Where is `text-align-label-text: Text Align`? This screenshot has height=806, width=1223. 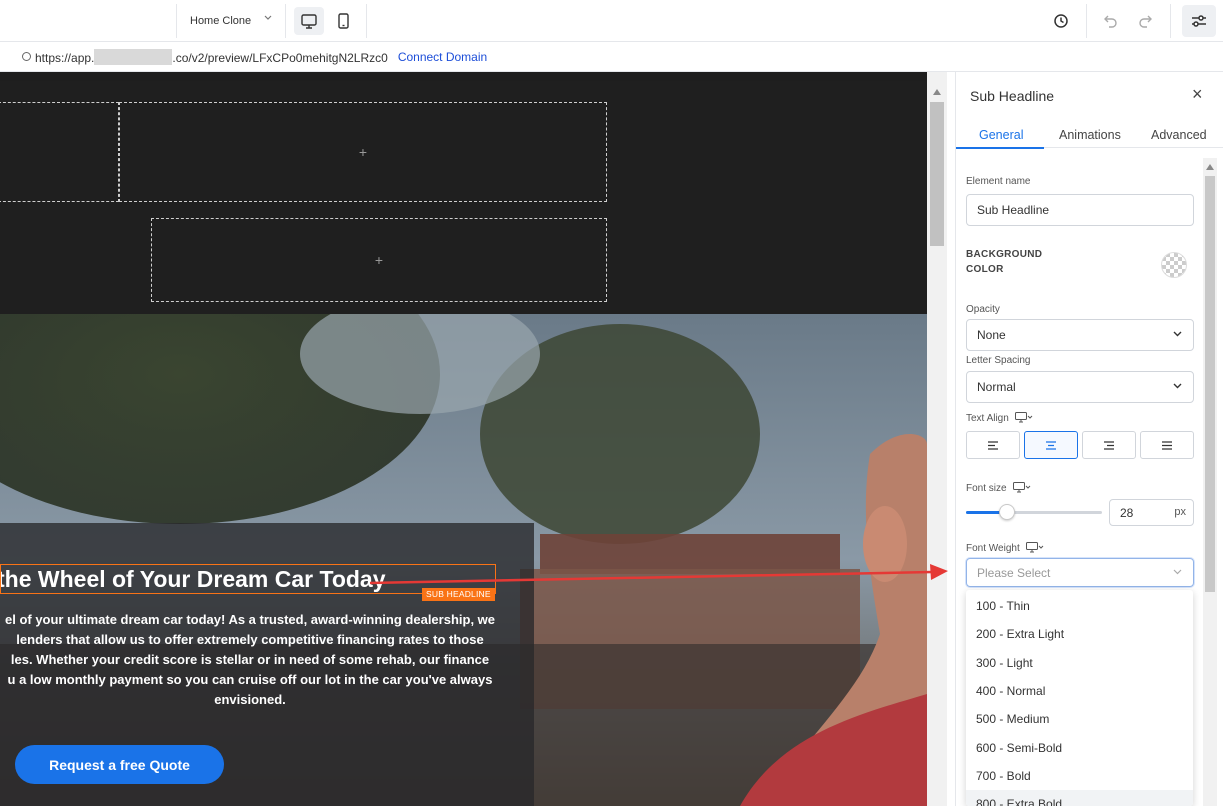
text-align-label-text: Text Align is located at coordinates (987, 418).